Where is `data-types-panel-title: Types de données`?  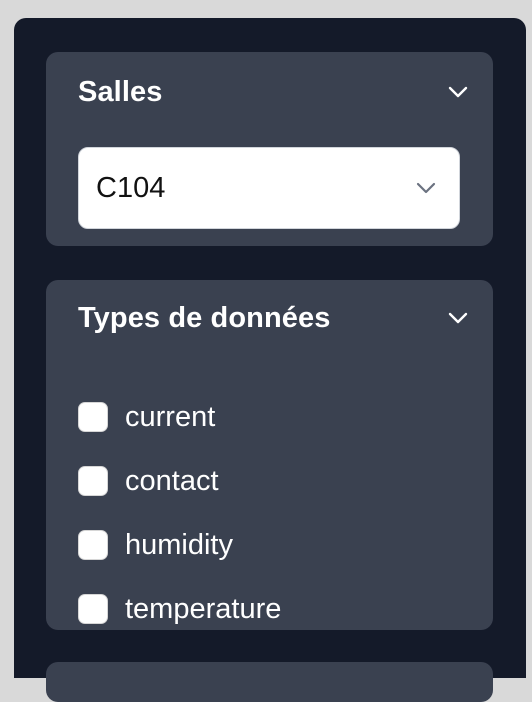
data-types-panel-title: Types de données is located at coordinates (204, 317).